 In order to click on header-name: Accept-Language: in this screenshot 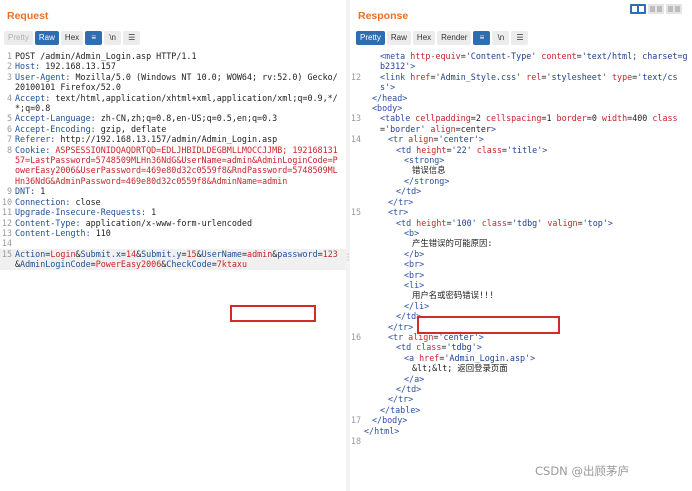, I will do `click(58, 118)`.